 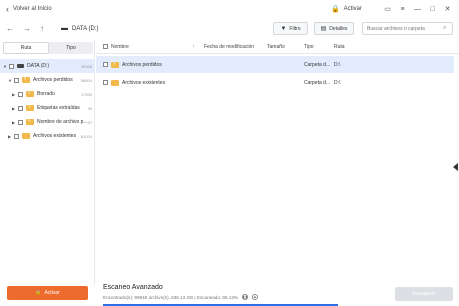 What do you see at coordinates (71, 48) in the screenshot?
I see `tab-tipo: Tipo` at bounding box center [71, 48].